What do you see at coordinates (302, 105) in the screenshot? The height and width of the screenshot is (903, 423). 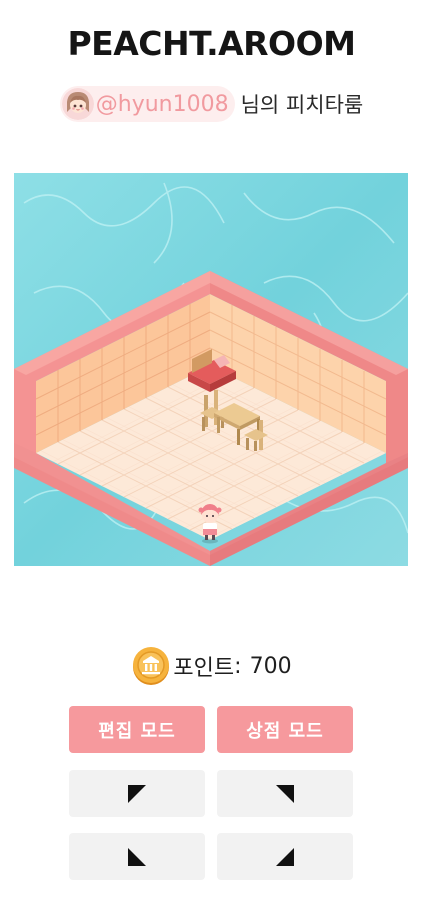 I see `owner-room-label: 님의 피치타룸` at bounding box center [302, 105].